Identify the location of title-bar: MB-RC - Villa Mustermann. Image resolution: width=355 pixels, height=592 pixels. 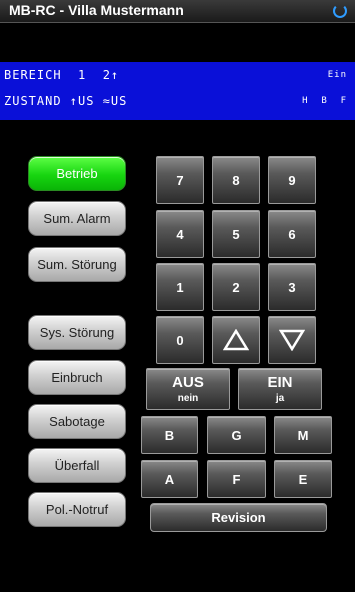
(177, 11).